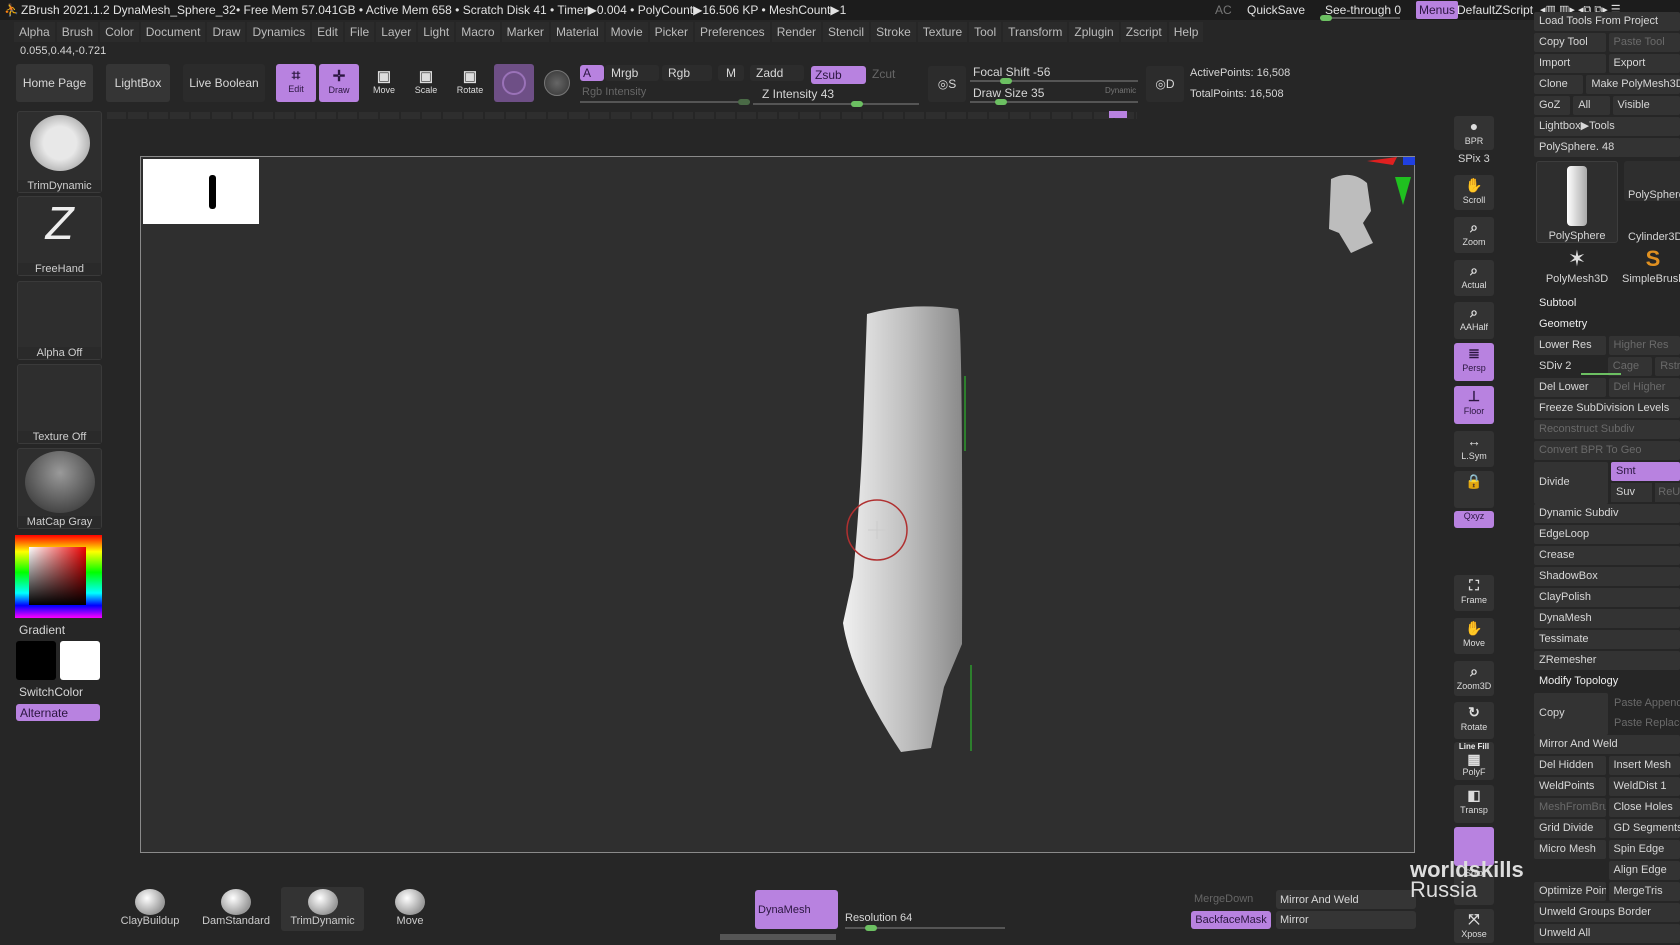 The image size is (1680, 945). I want to click on micro-mesh-button: Micro Mesh, so click(1570, 849).